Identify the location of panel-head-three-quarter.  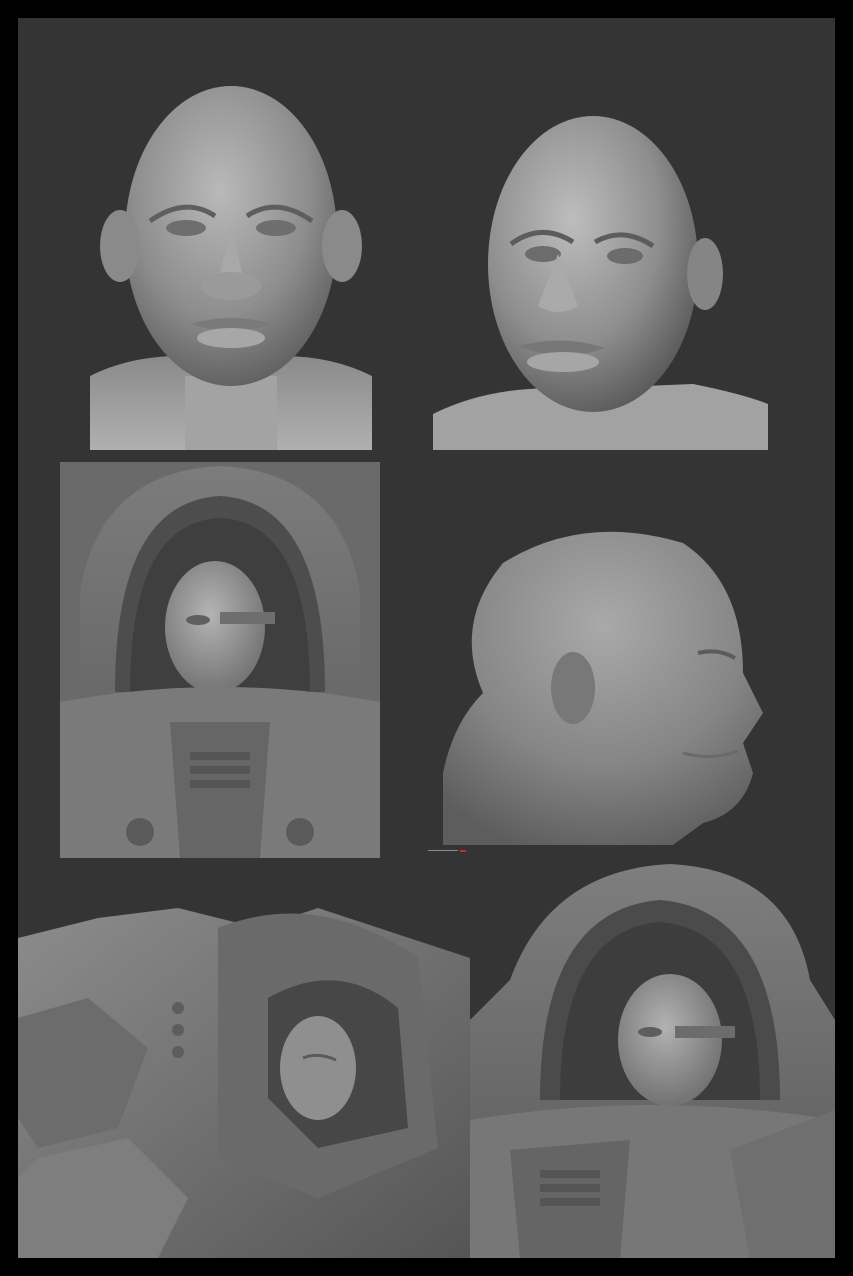
(600, 282).